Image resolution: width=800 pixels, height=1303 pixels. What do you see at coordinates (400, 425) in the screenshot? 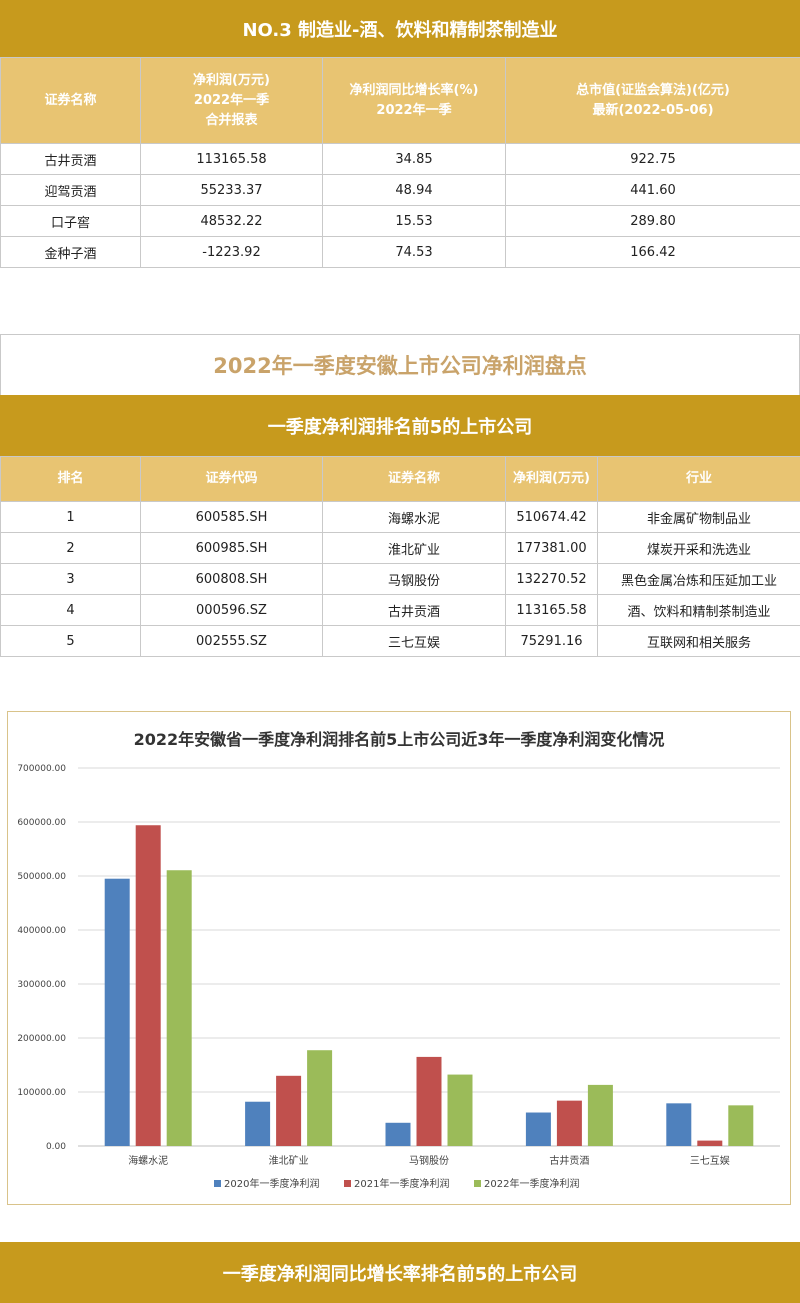
I see `section2-banner: 一季度净利润排名前5的上市公司` at bounding box center [400, 425].